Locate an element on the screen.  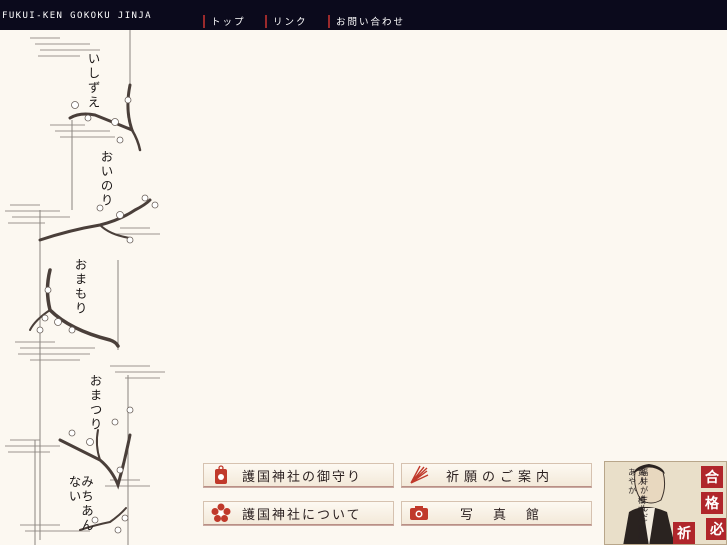
banner-kanji-3: 必 is located at coordinates (716, 529).